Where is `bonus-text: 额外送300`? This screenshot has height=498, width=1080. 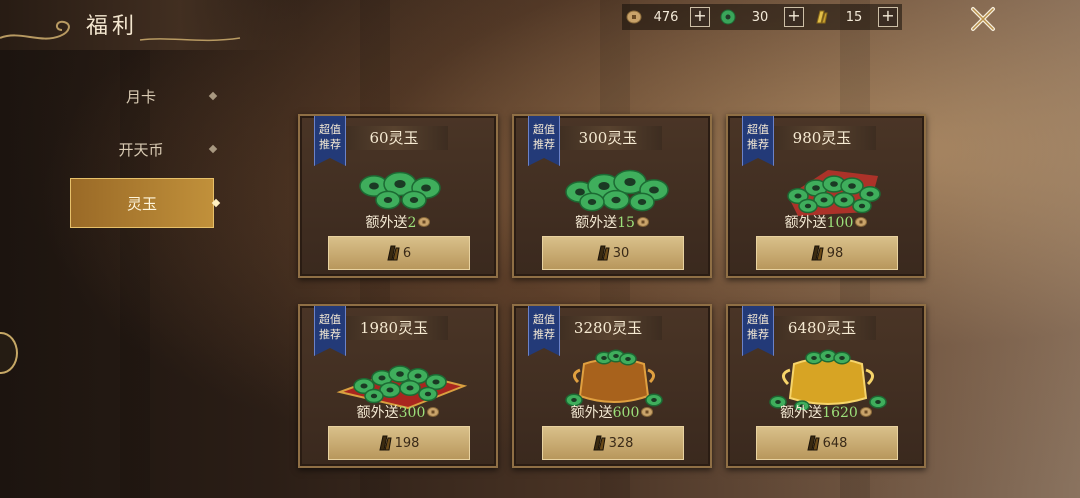 bonus-text: 额外送300 is located at coordinates (398, 412).